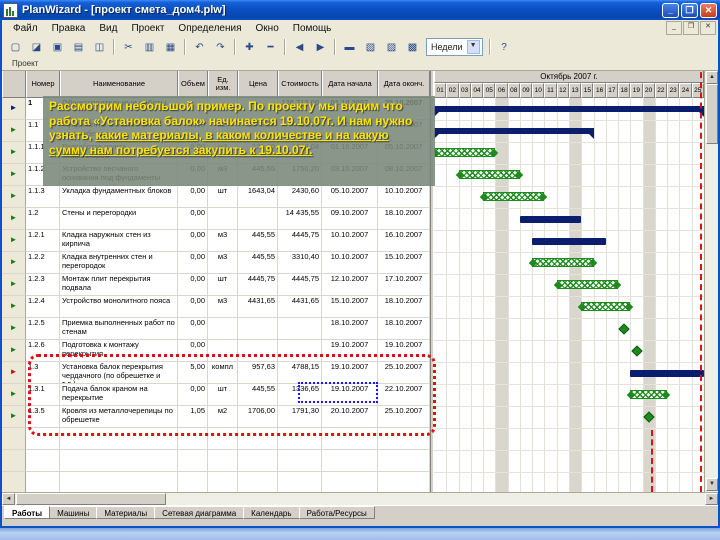  What do you see at coordinates (258, 84) in the screenshot?
I see `column-header: Цена` at bounding box center [258, 84].